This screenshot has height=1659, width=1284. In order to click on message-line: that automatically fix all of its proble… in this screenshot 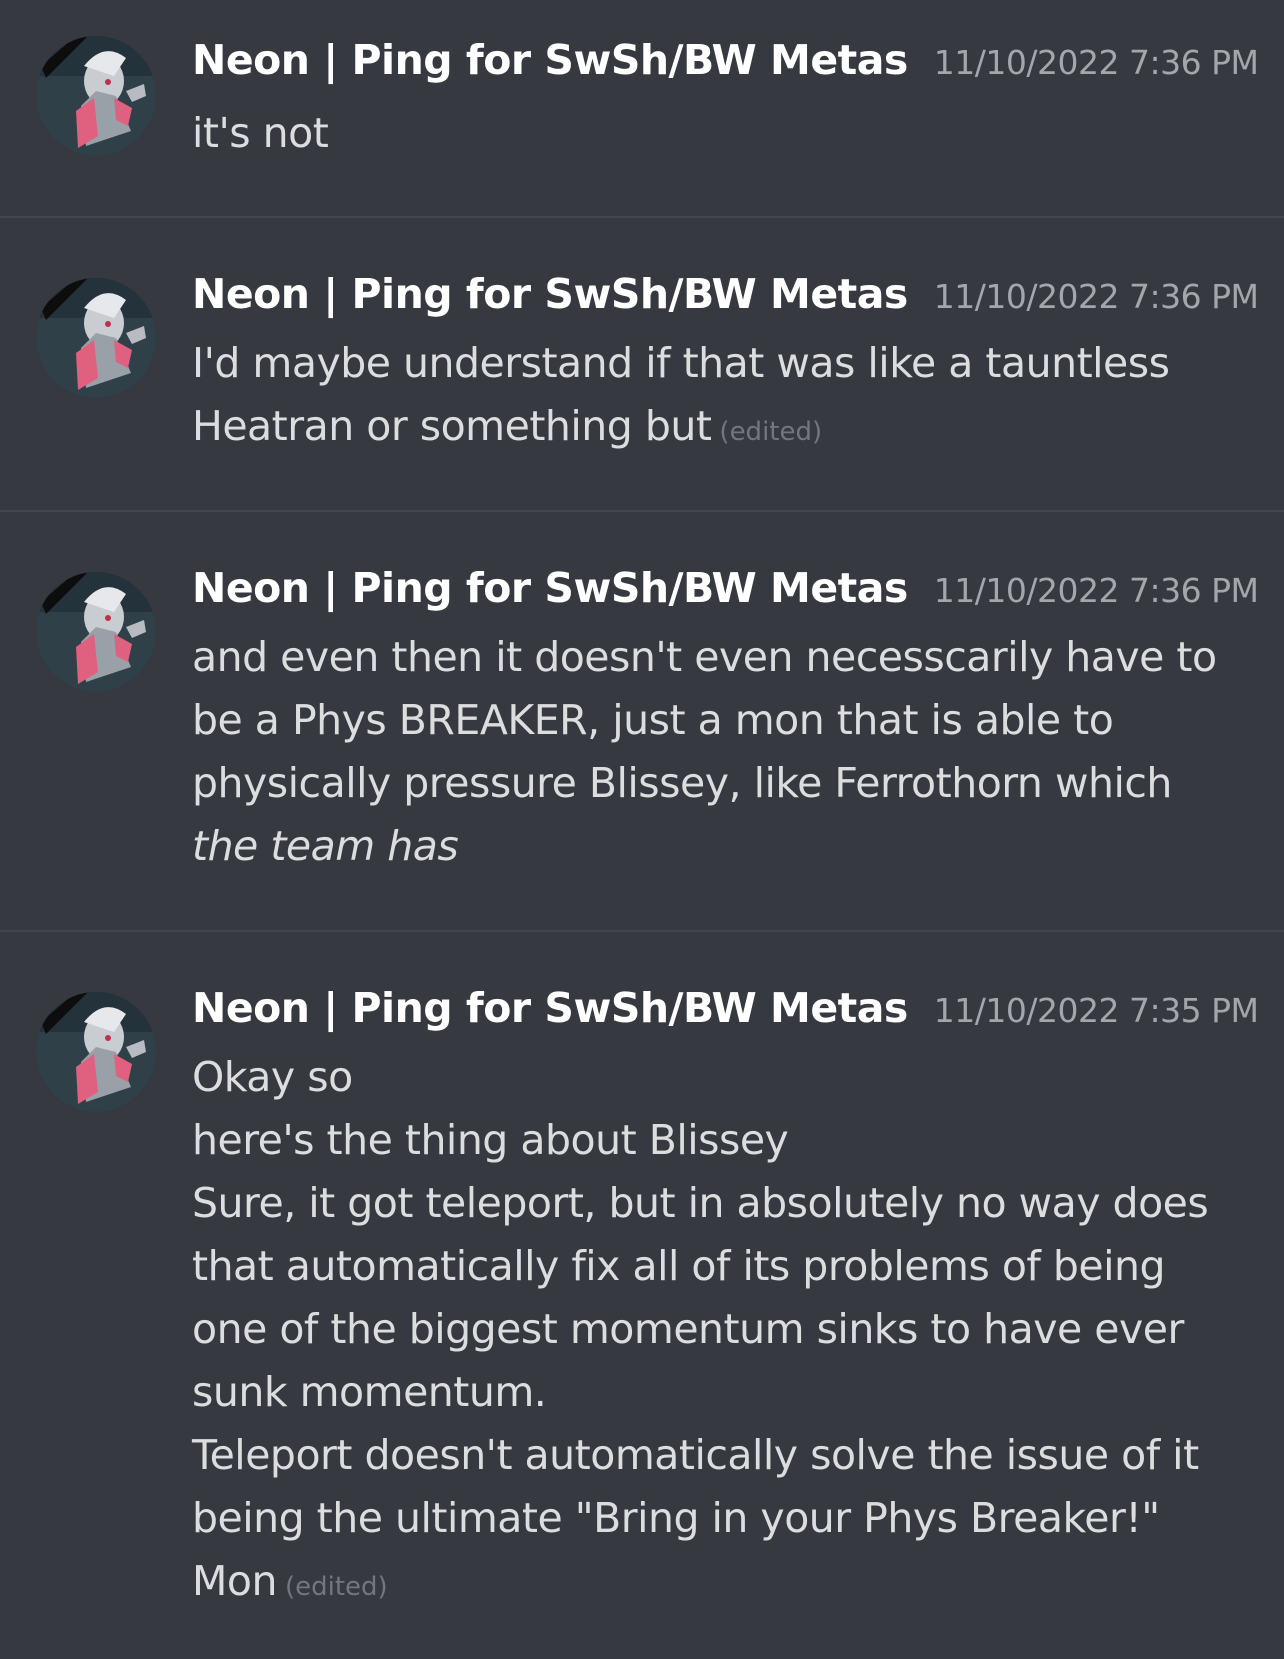, I will do `click(679, 1266)`.